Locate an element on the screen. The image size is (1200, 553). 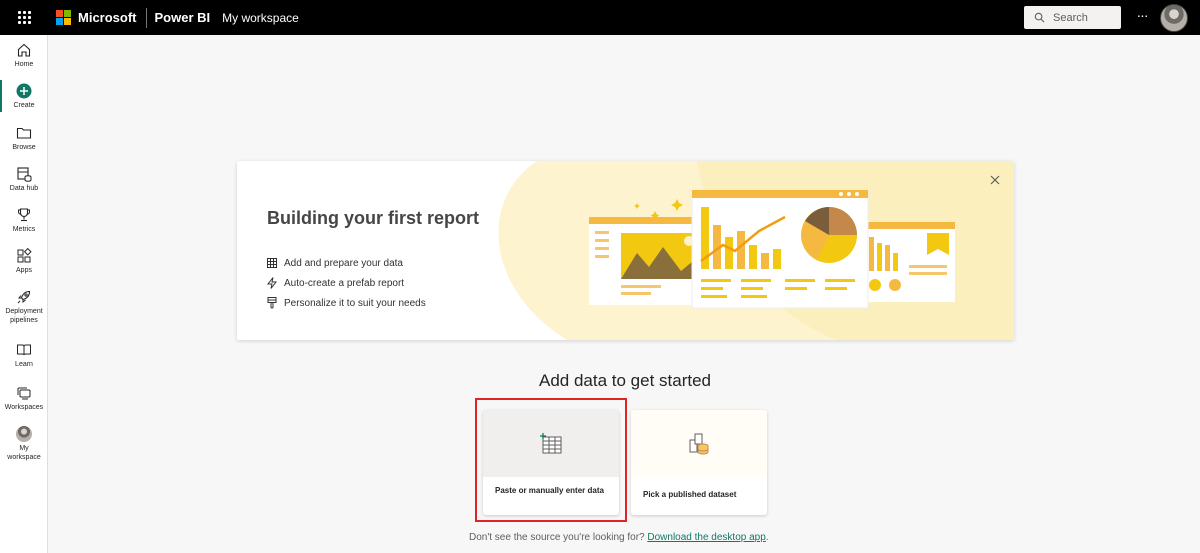
card-label: Pick a published dataset is located at coordinates (690, 494).